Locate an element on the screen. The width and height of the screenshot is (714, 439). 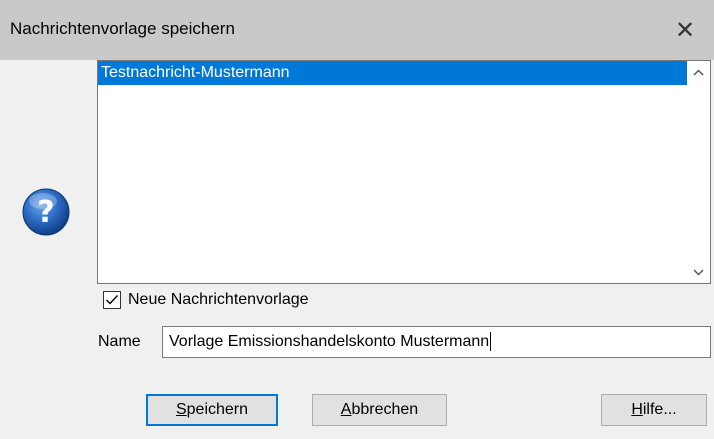
scroll-up-button is located at coordinates (698, 72).